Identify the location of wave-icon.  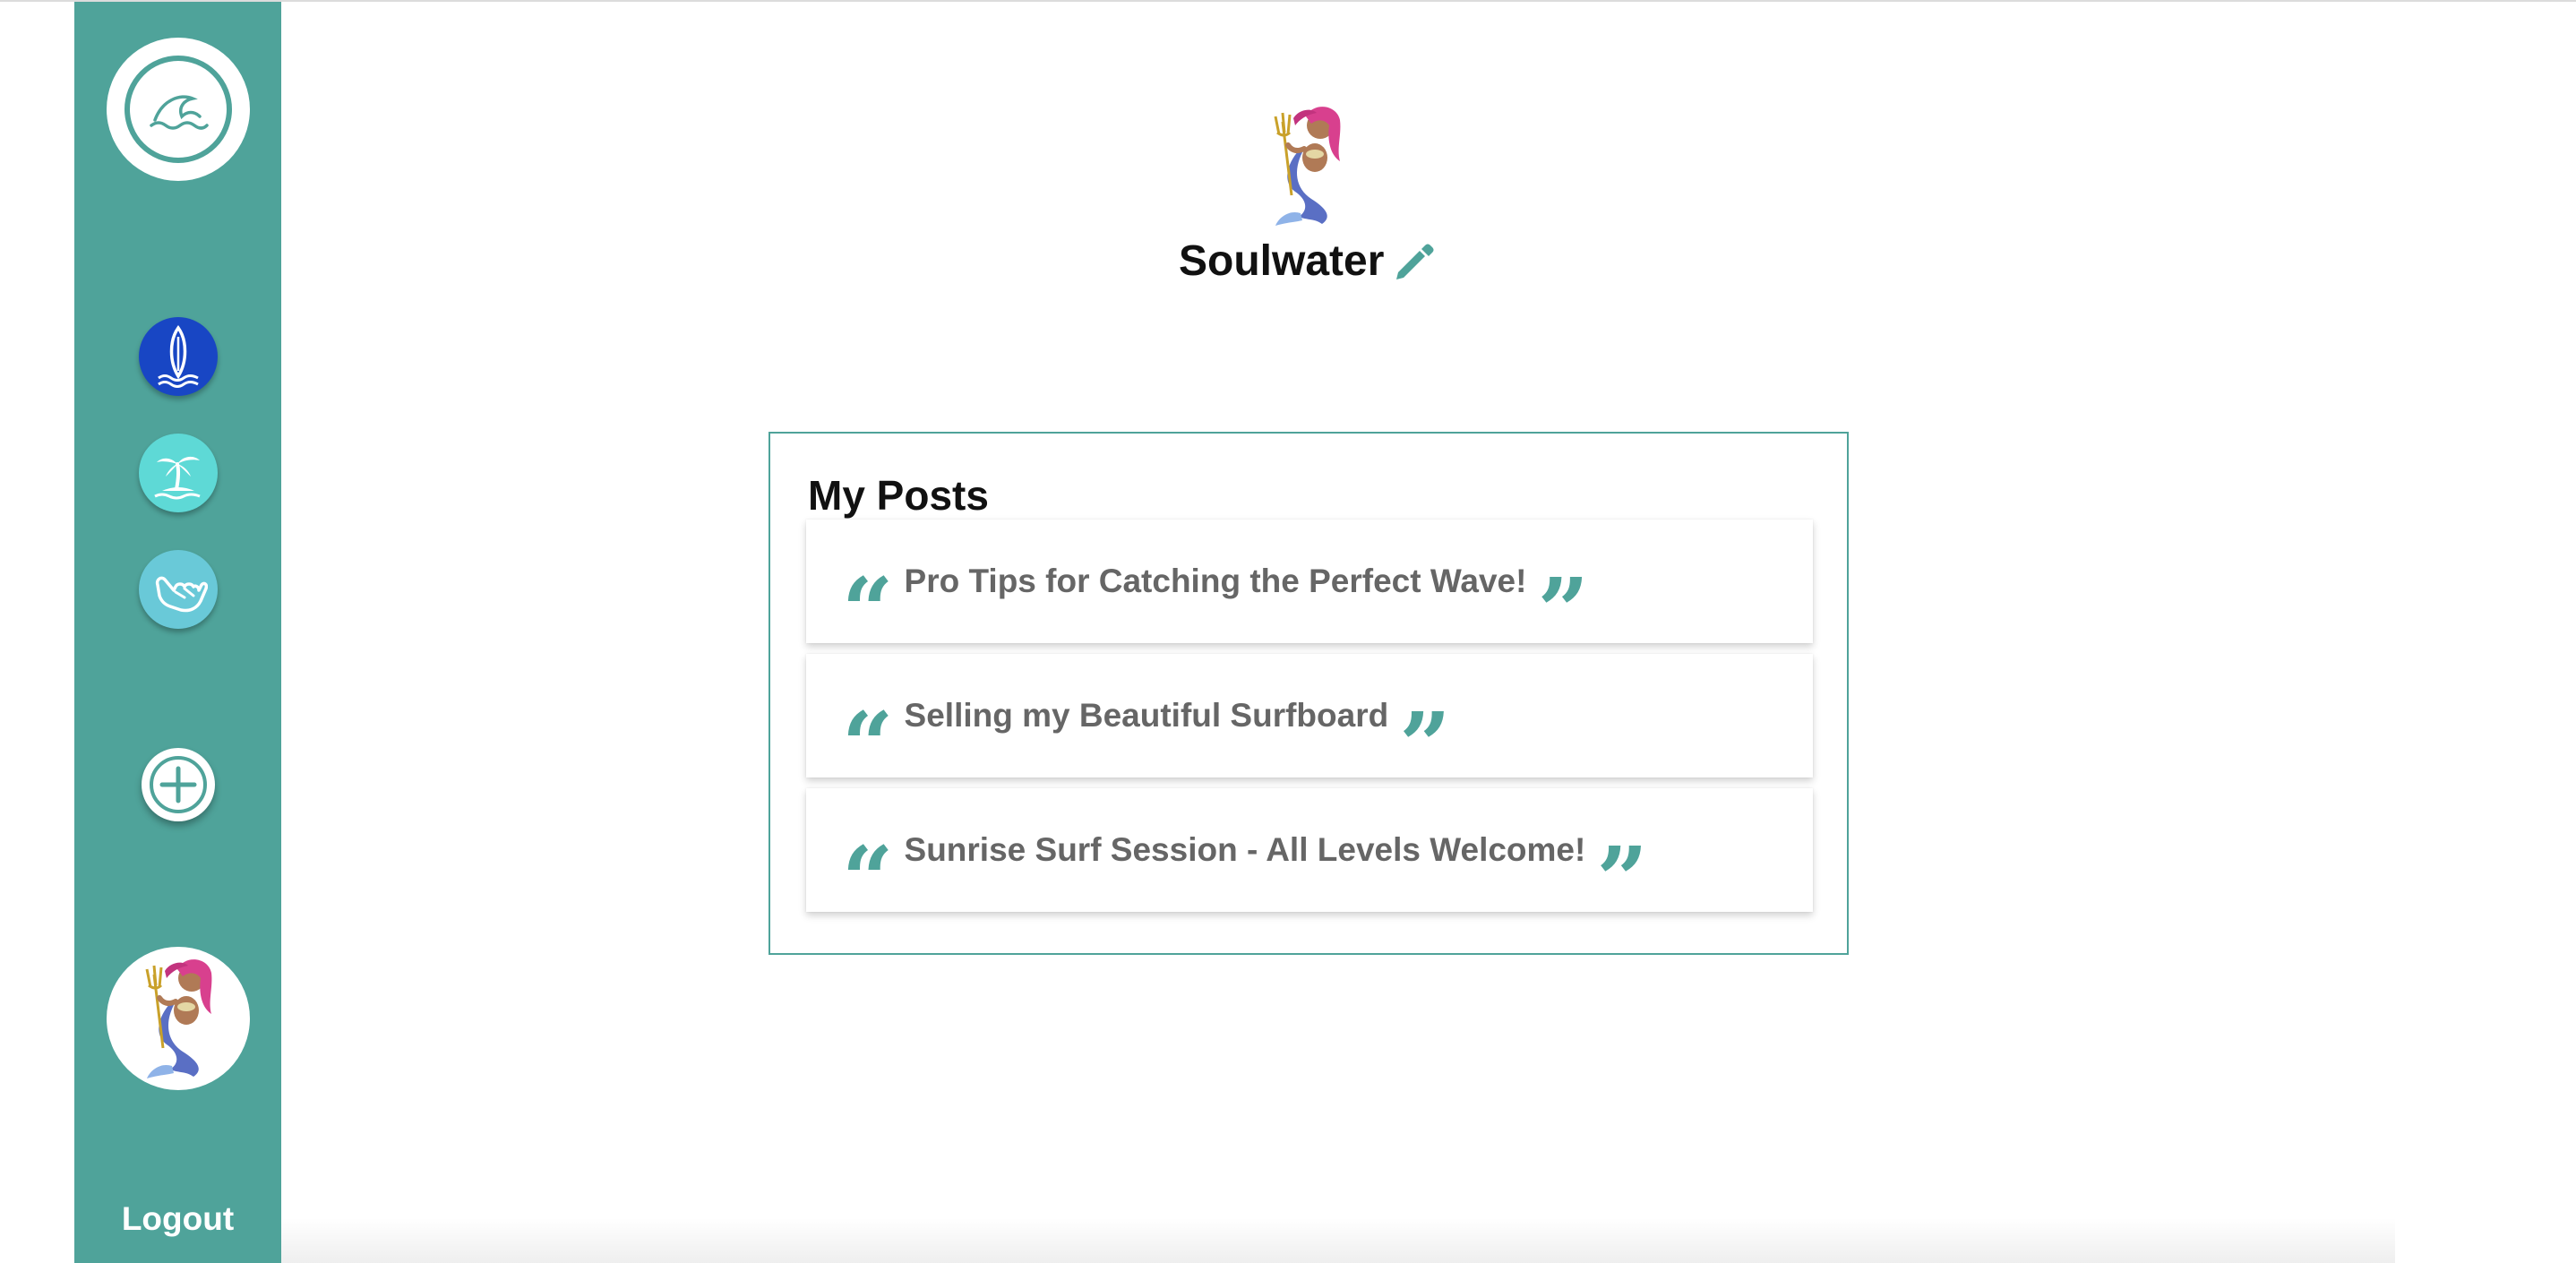
(178, 109).